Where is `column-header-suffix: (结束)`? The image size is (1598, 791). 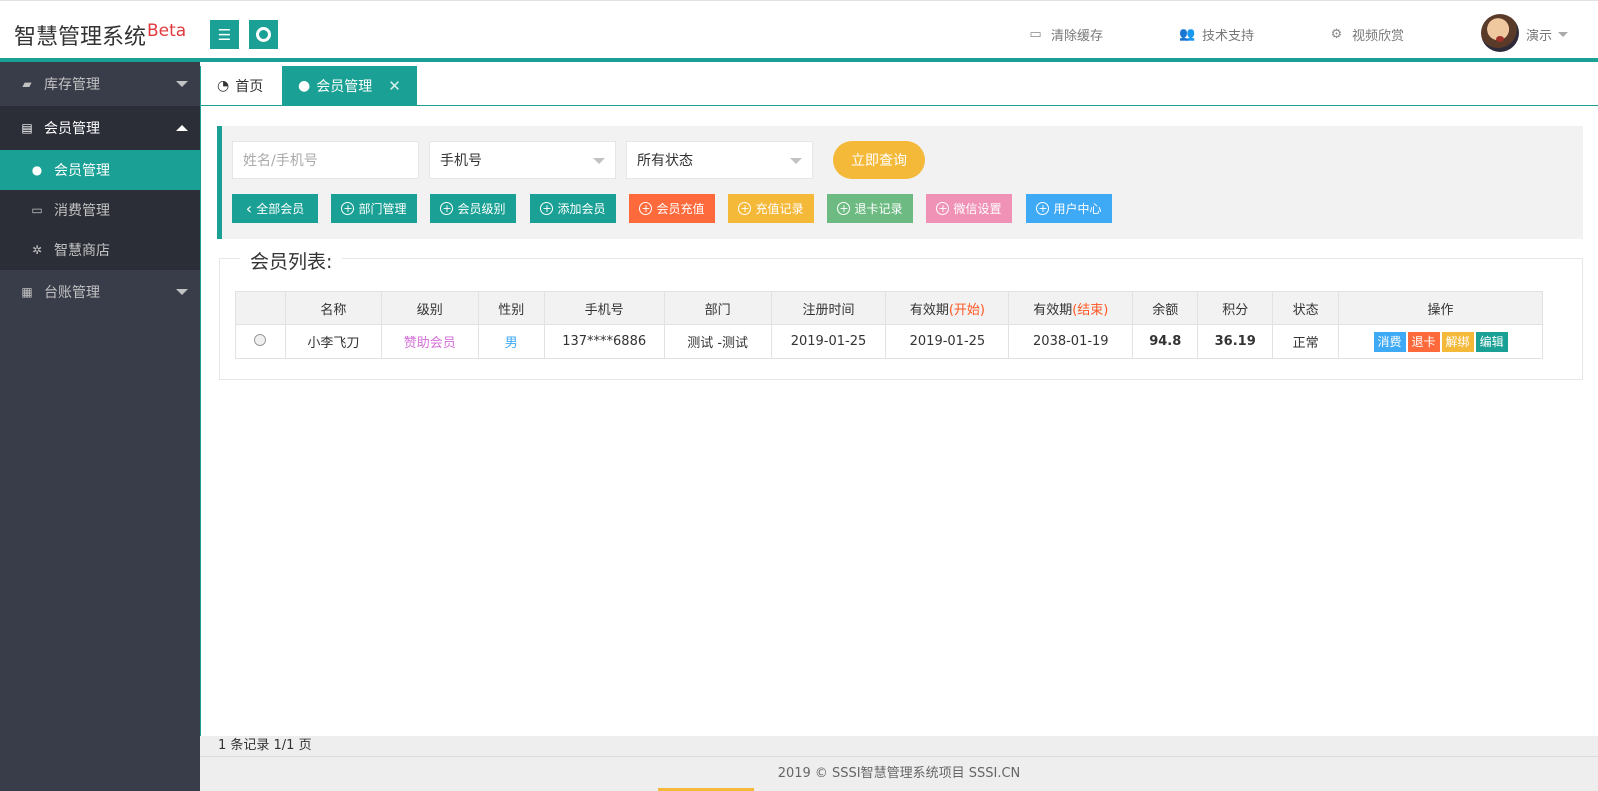 column-header-suffix: (结束) is located at coordinates (1090, 310).